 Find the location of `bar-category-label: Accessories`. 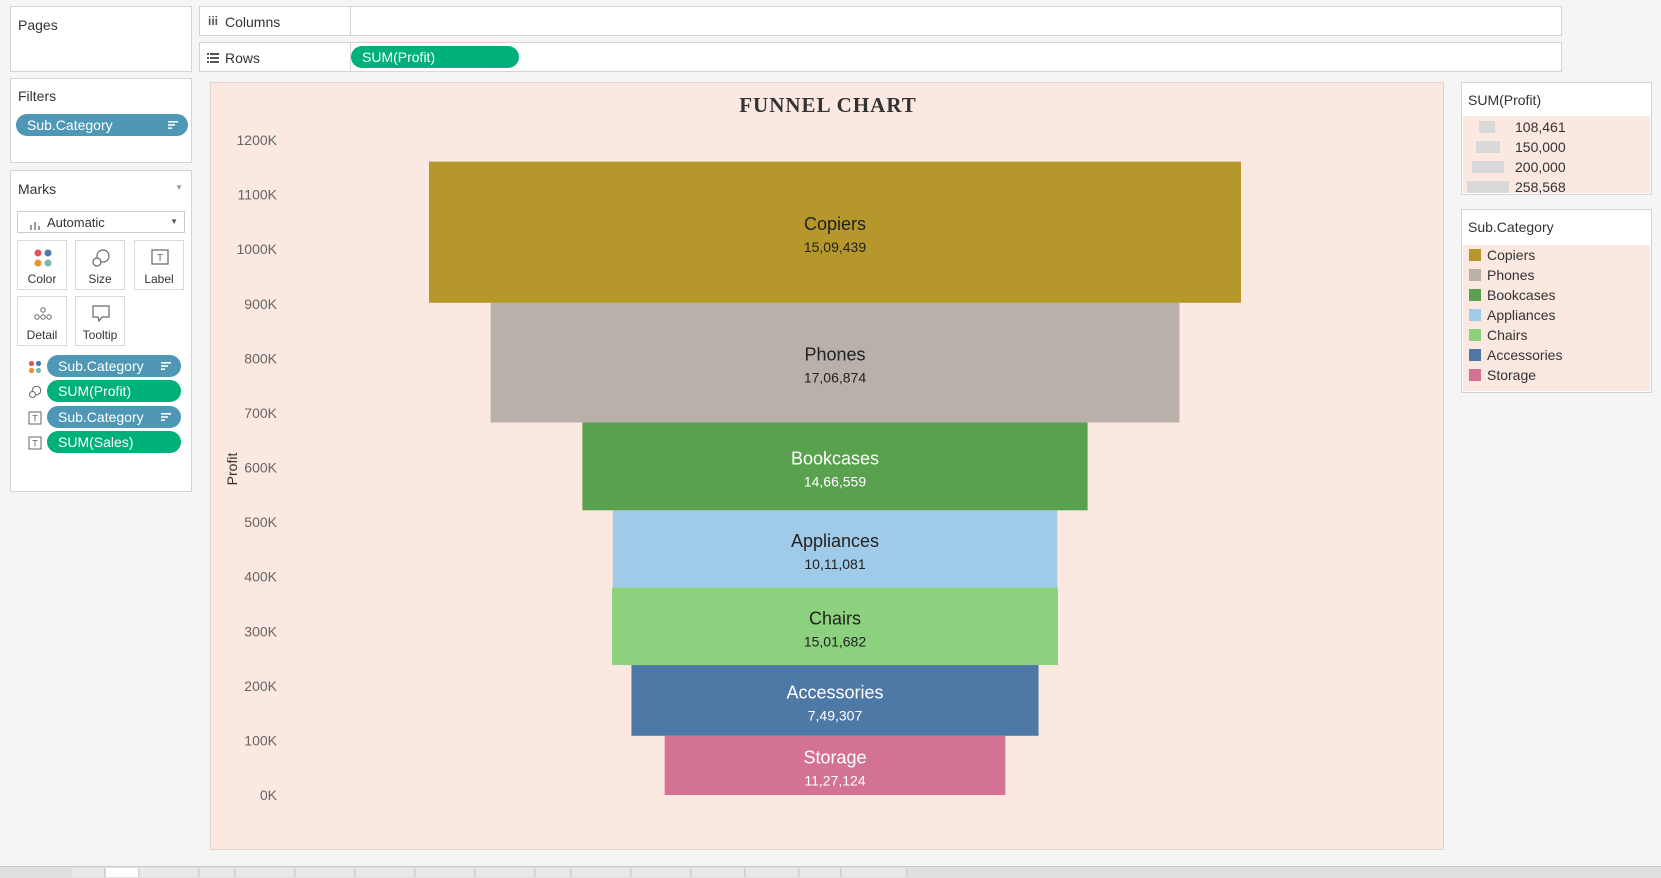

bar-category-label: Accessories is located at coordinates (834, 692).